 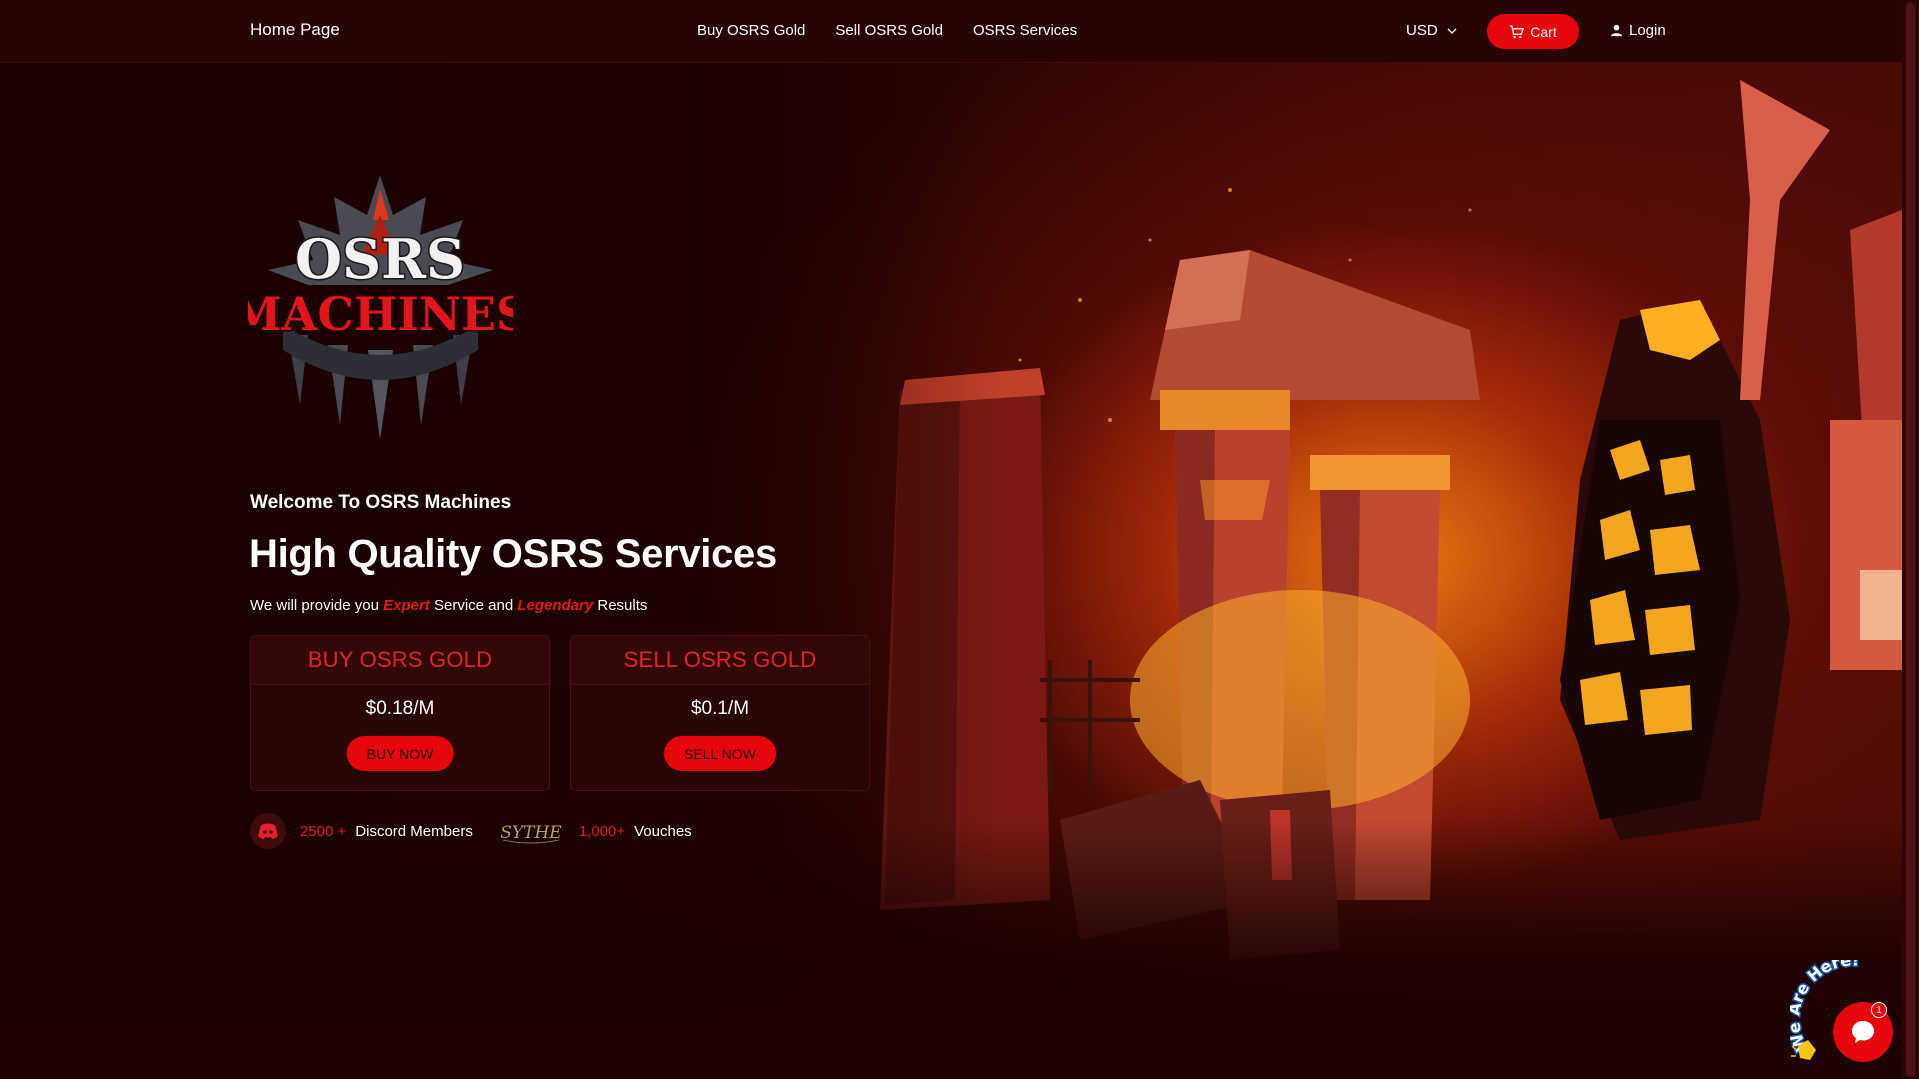 I want to click on currency-selector: USD, so click(x=1432, y=30).